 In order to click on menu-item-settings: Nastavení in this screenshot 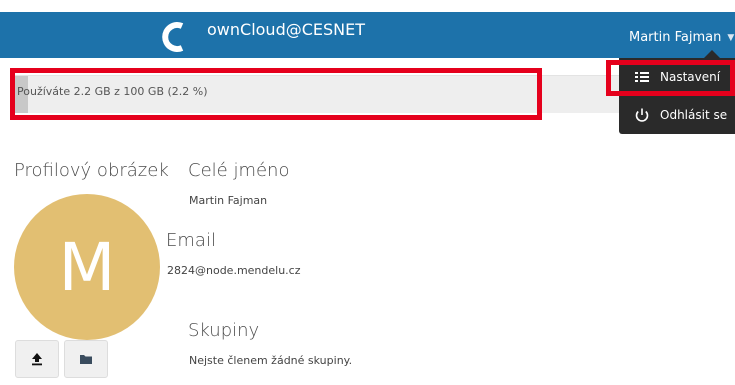, I will do `click(677, 77)`.